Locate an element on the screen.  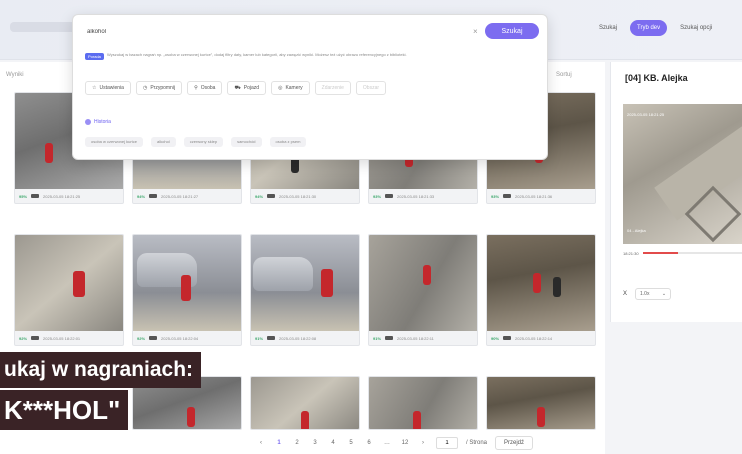
history-title: Historia is located at coordinates (102, 122).